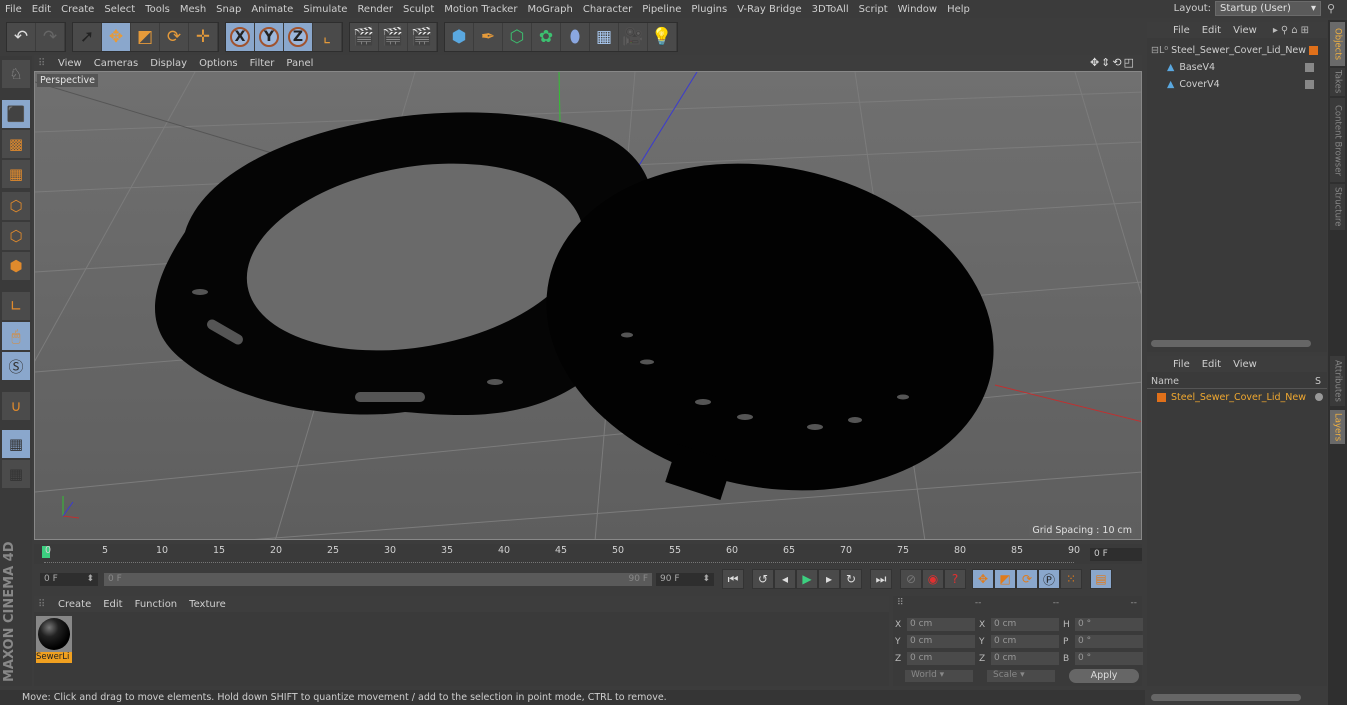  What do you see at coordinates (829, 579) in the screenshot?
I see `next-frame-icon: ▸` at bounding box center [829, 579].